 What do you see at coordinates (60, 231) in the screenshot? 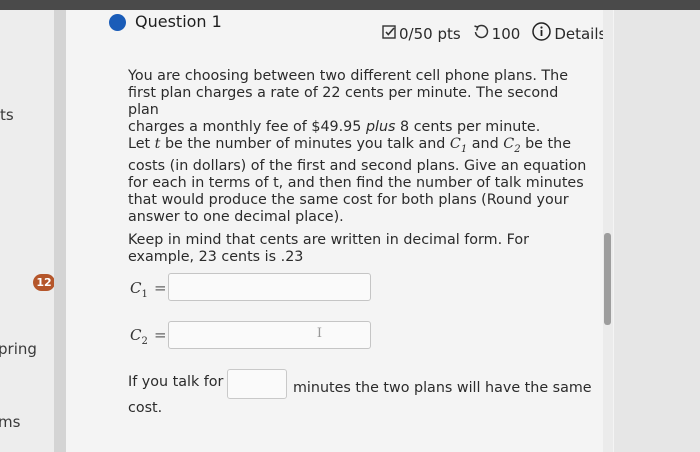
I see `panel-separator` at bounding box center [60, 231].